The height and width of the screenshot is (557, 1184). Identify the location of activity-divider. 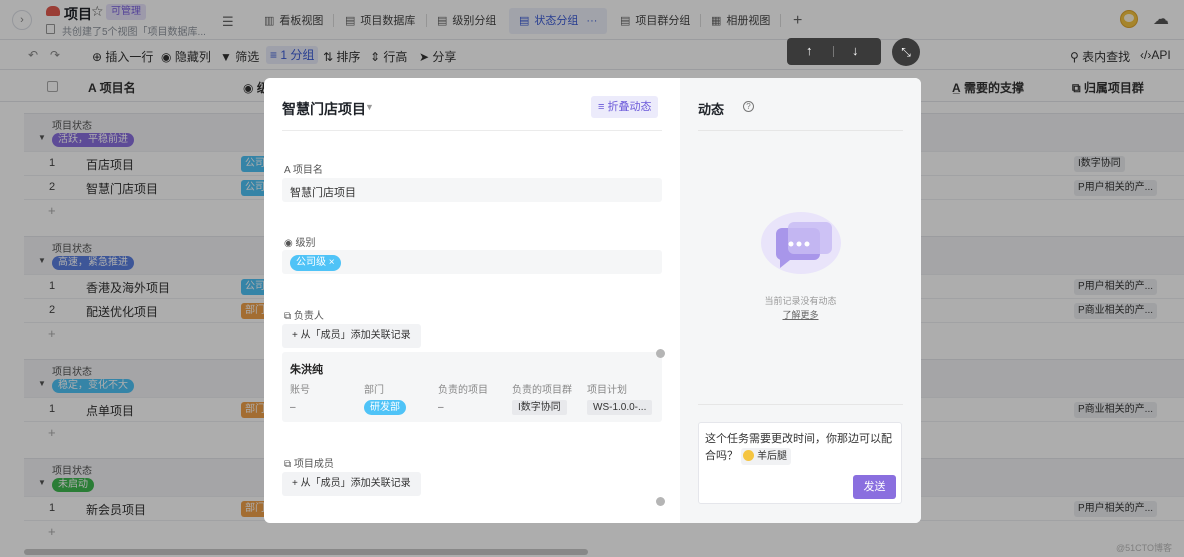
(800, 130).